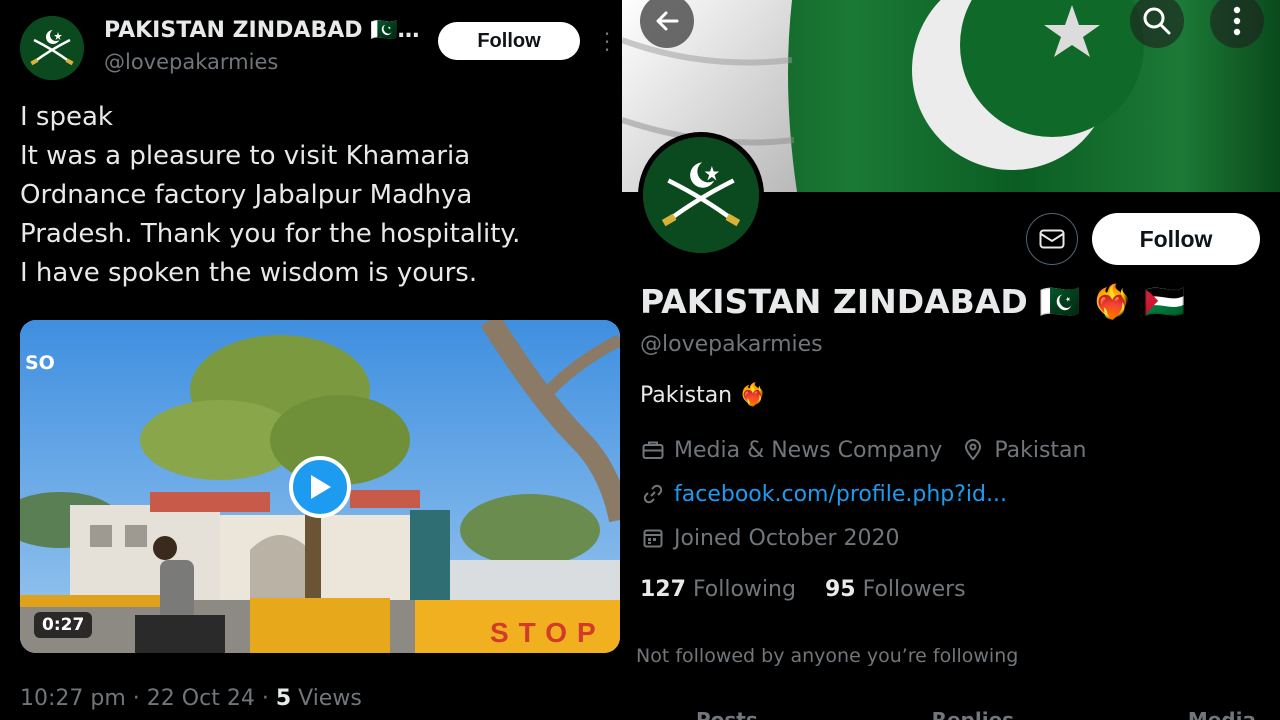 Image resolution: width=1280 pixels, height=720 pixels. What do you see at coordinates (973, 714) in the screenshot?
I see `tab-replies: Replies` at bounding box center [973, 714].